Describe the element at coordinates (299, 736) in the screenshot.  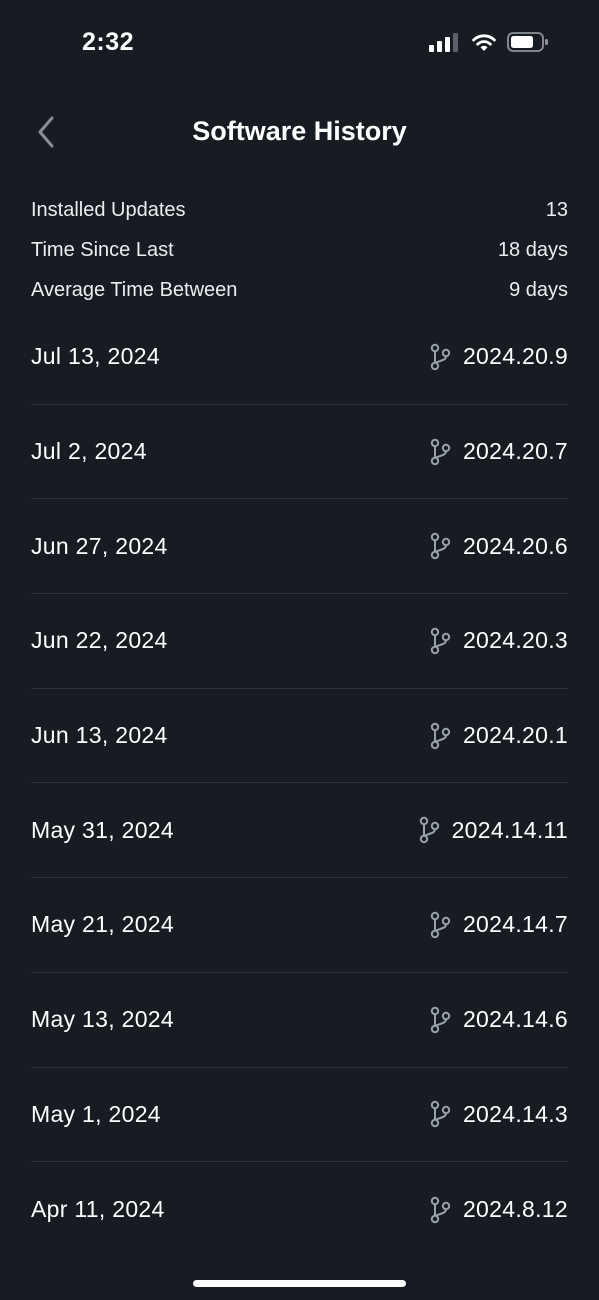
I see `history-row: Jun 13, 2024 2024.20.1` at that location.